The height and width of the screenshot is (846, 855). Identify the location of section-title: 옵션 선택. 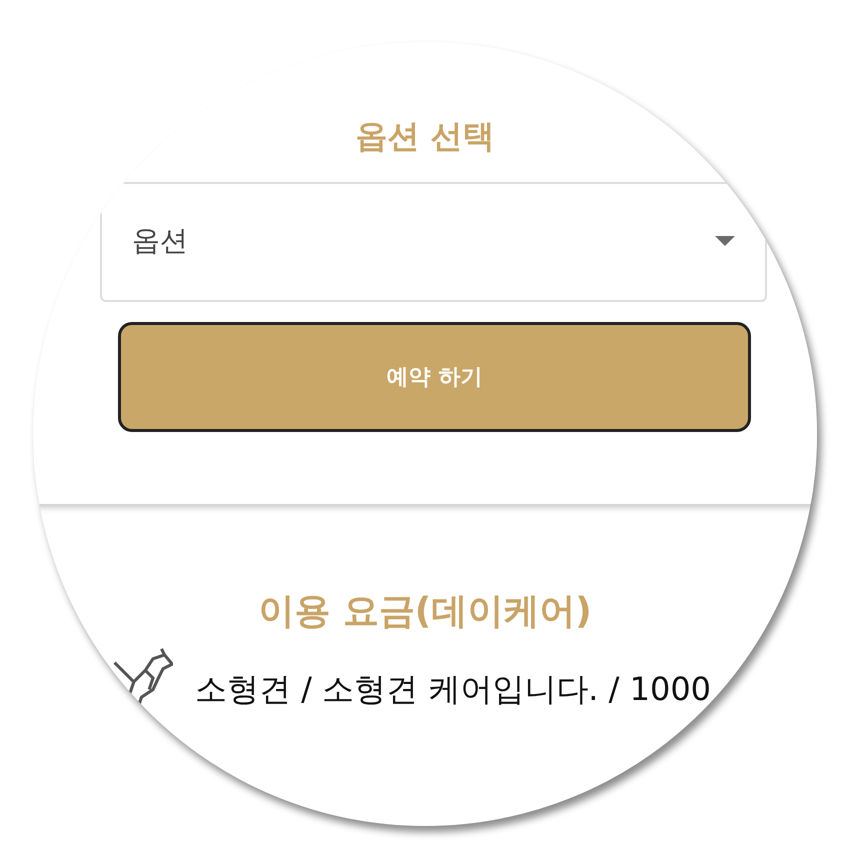
(425, 136).